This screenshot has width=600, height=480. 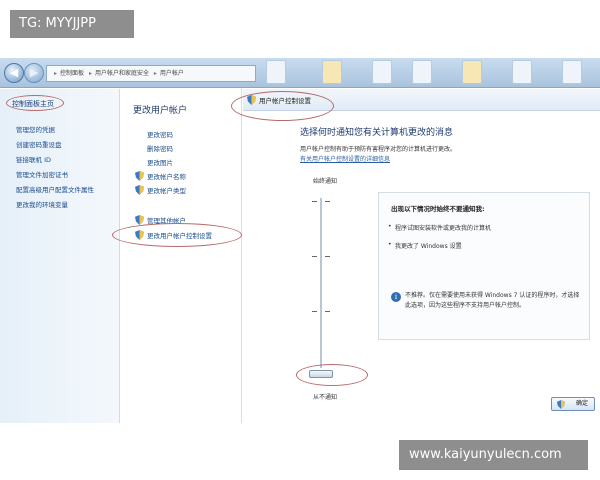 What do you see at coordinates (172, 73) in the screenshot?
I see `breadcrumb-item: 用户帐户` at bounding box center [172, 73].